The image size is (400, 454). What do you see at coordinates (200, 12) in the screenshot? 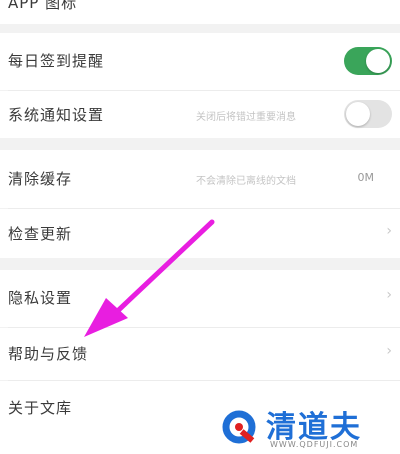
I see `settings-row-app-icon: APP 图标` at bounding box center [200, 12].